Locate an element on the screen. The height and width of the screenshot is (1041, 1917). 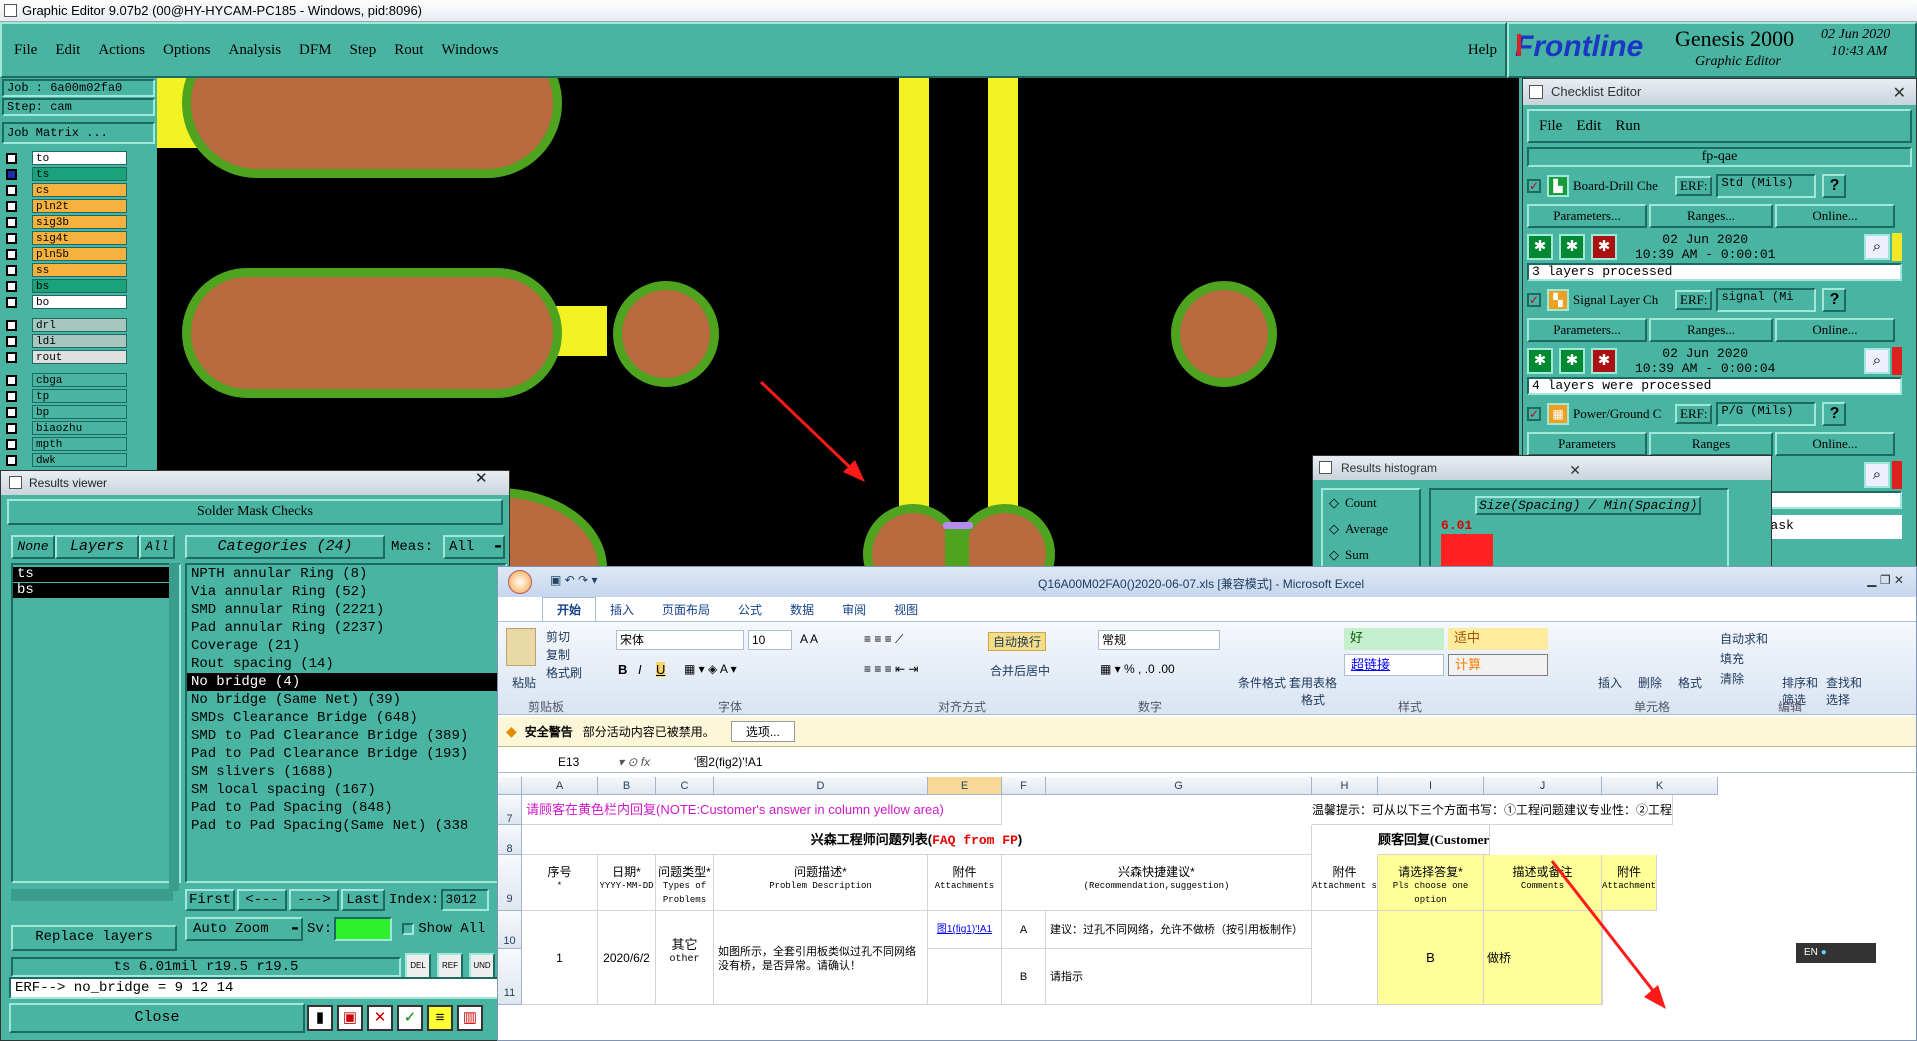
italic-icon: I is located at coordinates (640, 669).